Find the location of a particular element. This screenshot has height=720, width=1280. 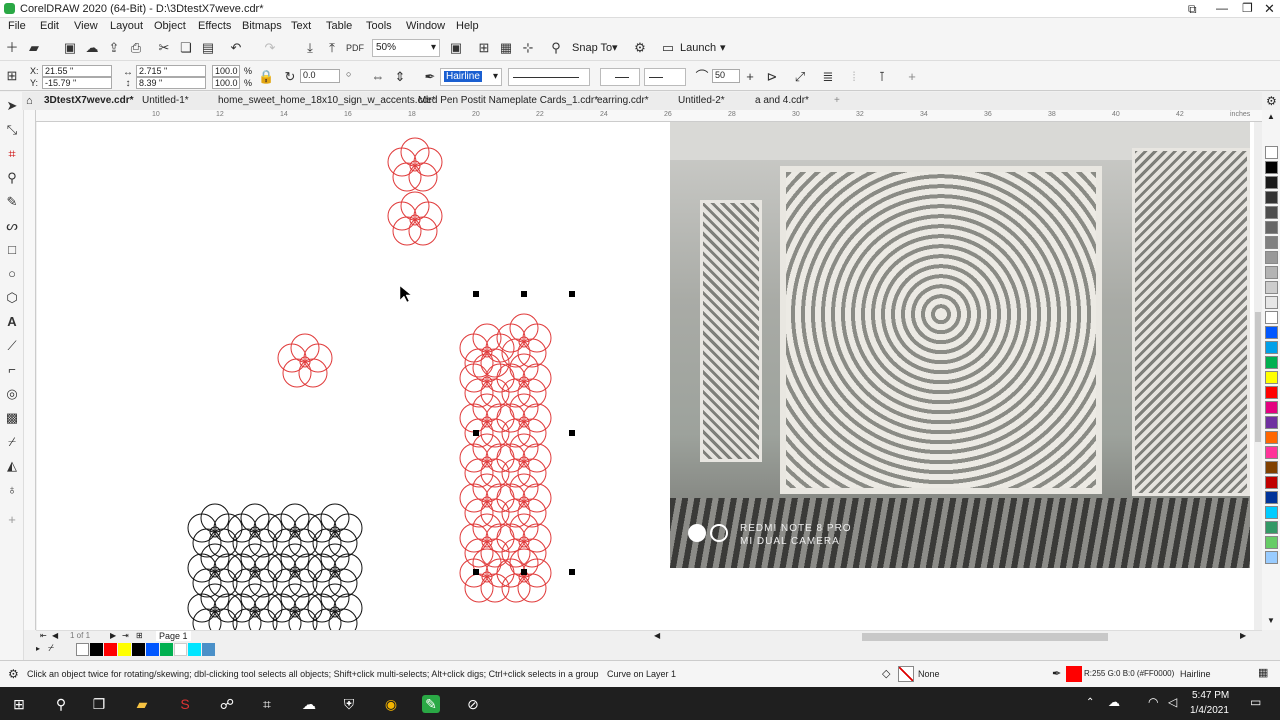

menu-tools: Tools is located at coordinates (379, 26).